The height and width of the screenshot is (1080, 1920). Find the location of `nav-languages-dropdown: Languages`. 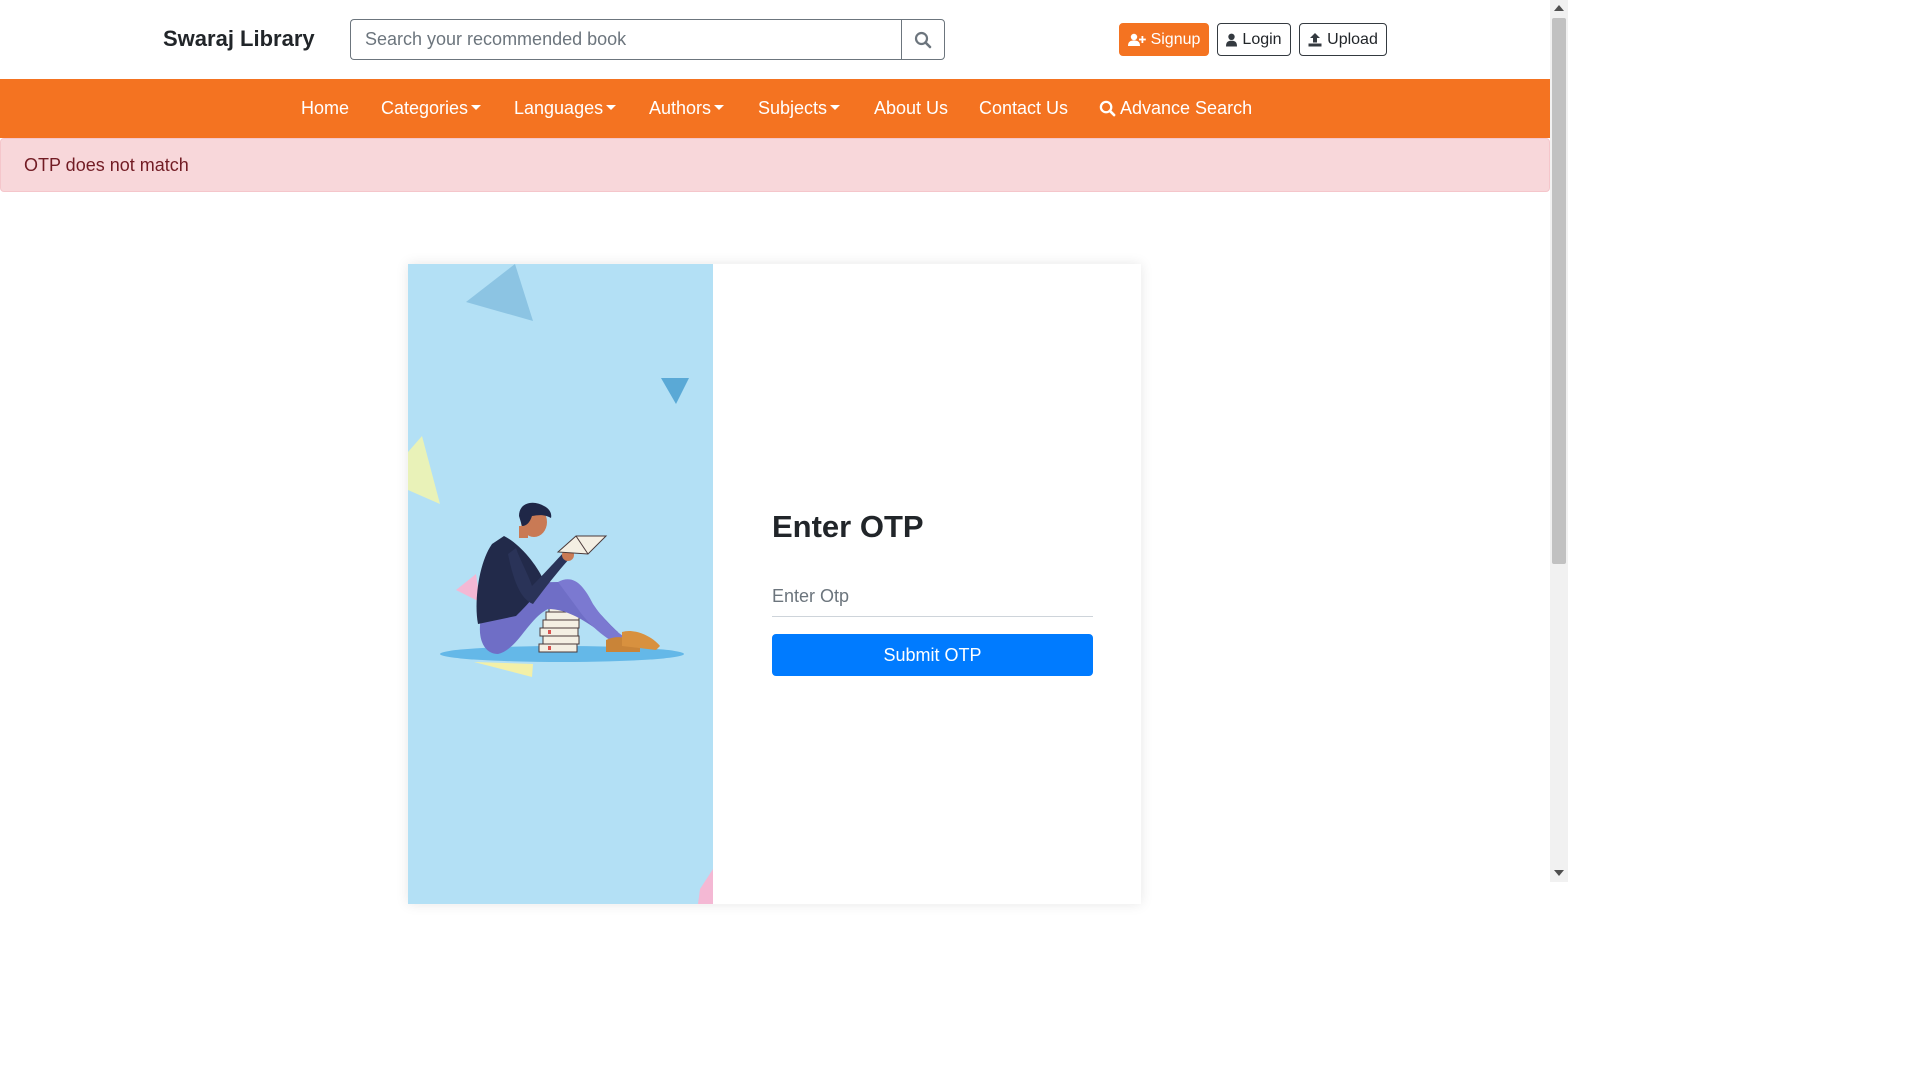

nav-languages-dropdown: Languages is located at coordinates (565, 108).